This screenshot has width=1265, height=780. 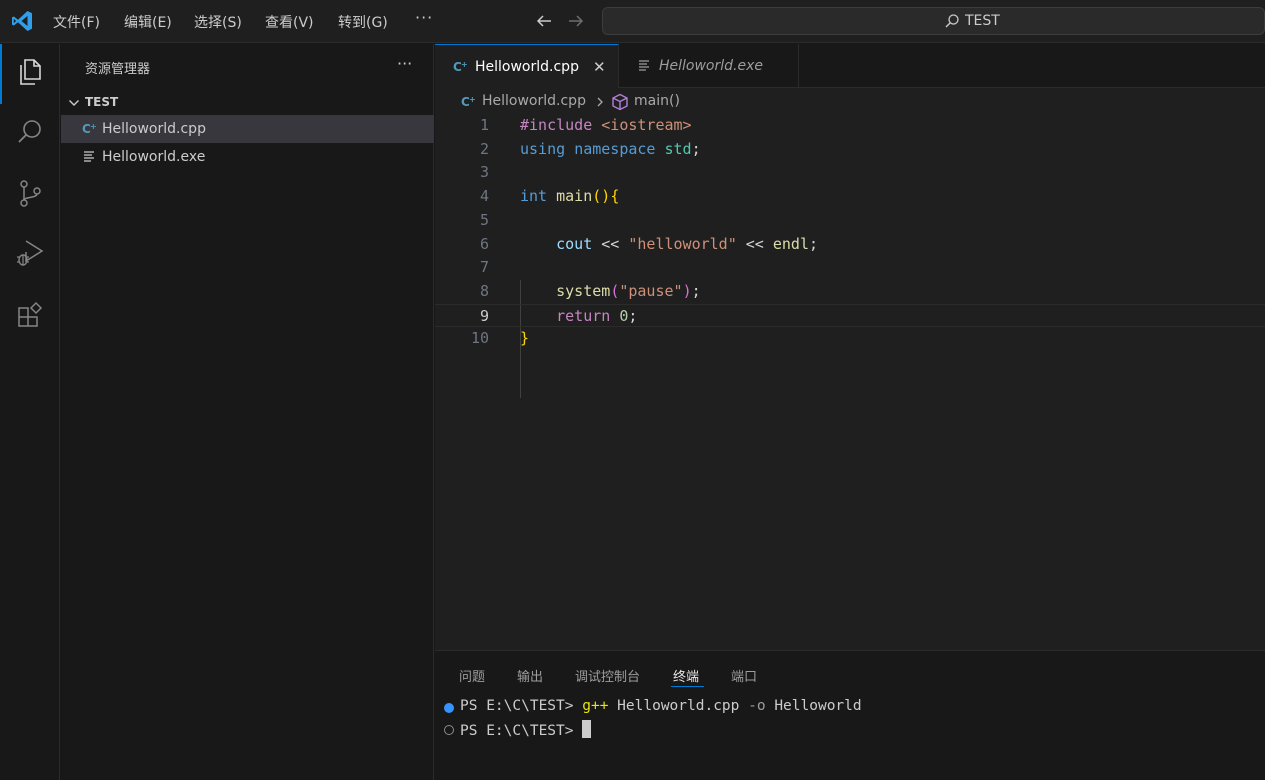 What do you see at coordinates (484, 315) in the screenshot?
I see `line-number: 9` at bounding box center [484, 315].